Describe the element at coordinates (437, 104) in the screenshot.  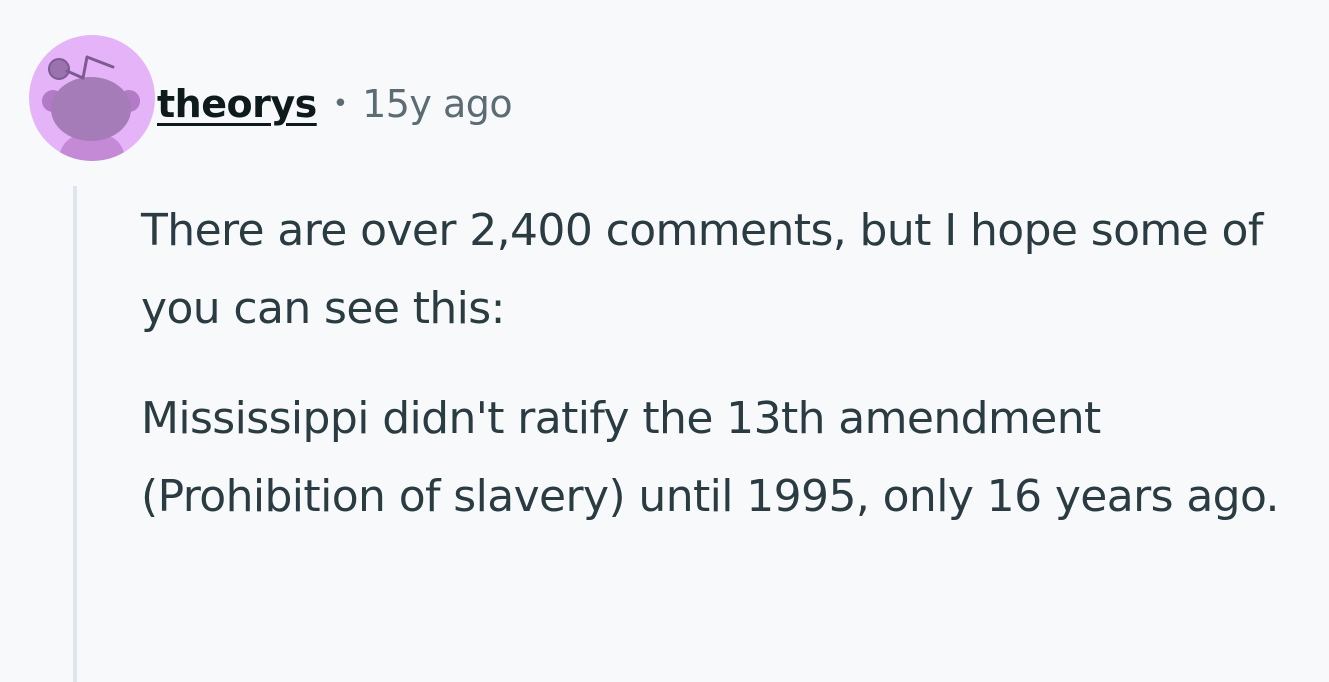
I see `comment-timestamp: 15y ago` at that location.